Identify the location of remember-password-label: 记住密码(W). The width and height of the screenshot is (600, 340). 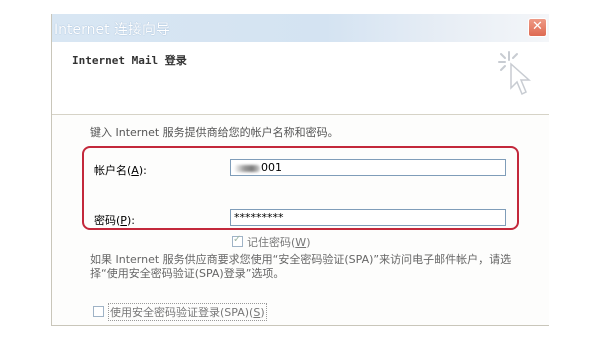
(279, 242).